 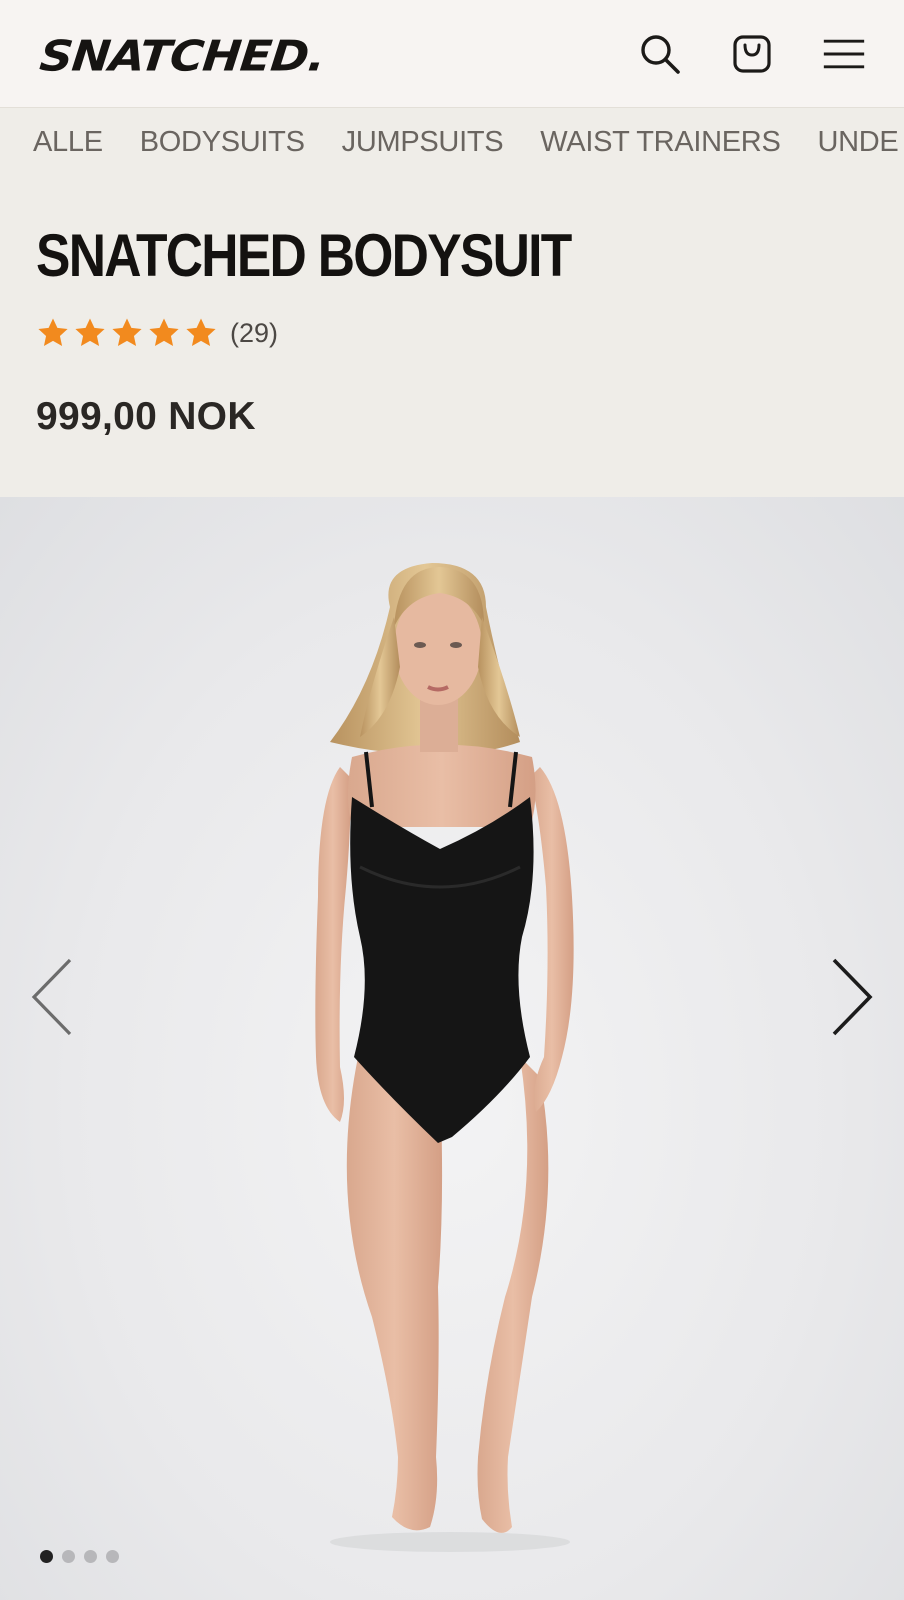 What do you see at coordinates (222, 142) in the screenshot?
I see `category-bodysuits: BODYSUITS` at bounding box center [222, 142].